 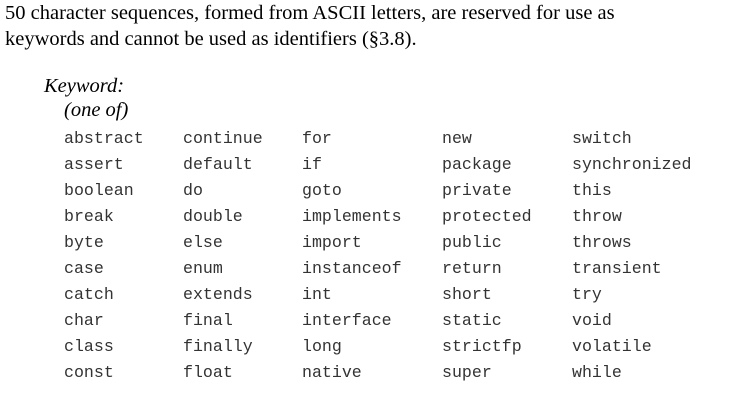 I want to click on keyword-transient: transient, so click(x=617, y=268).